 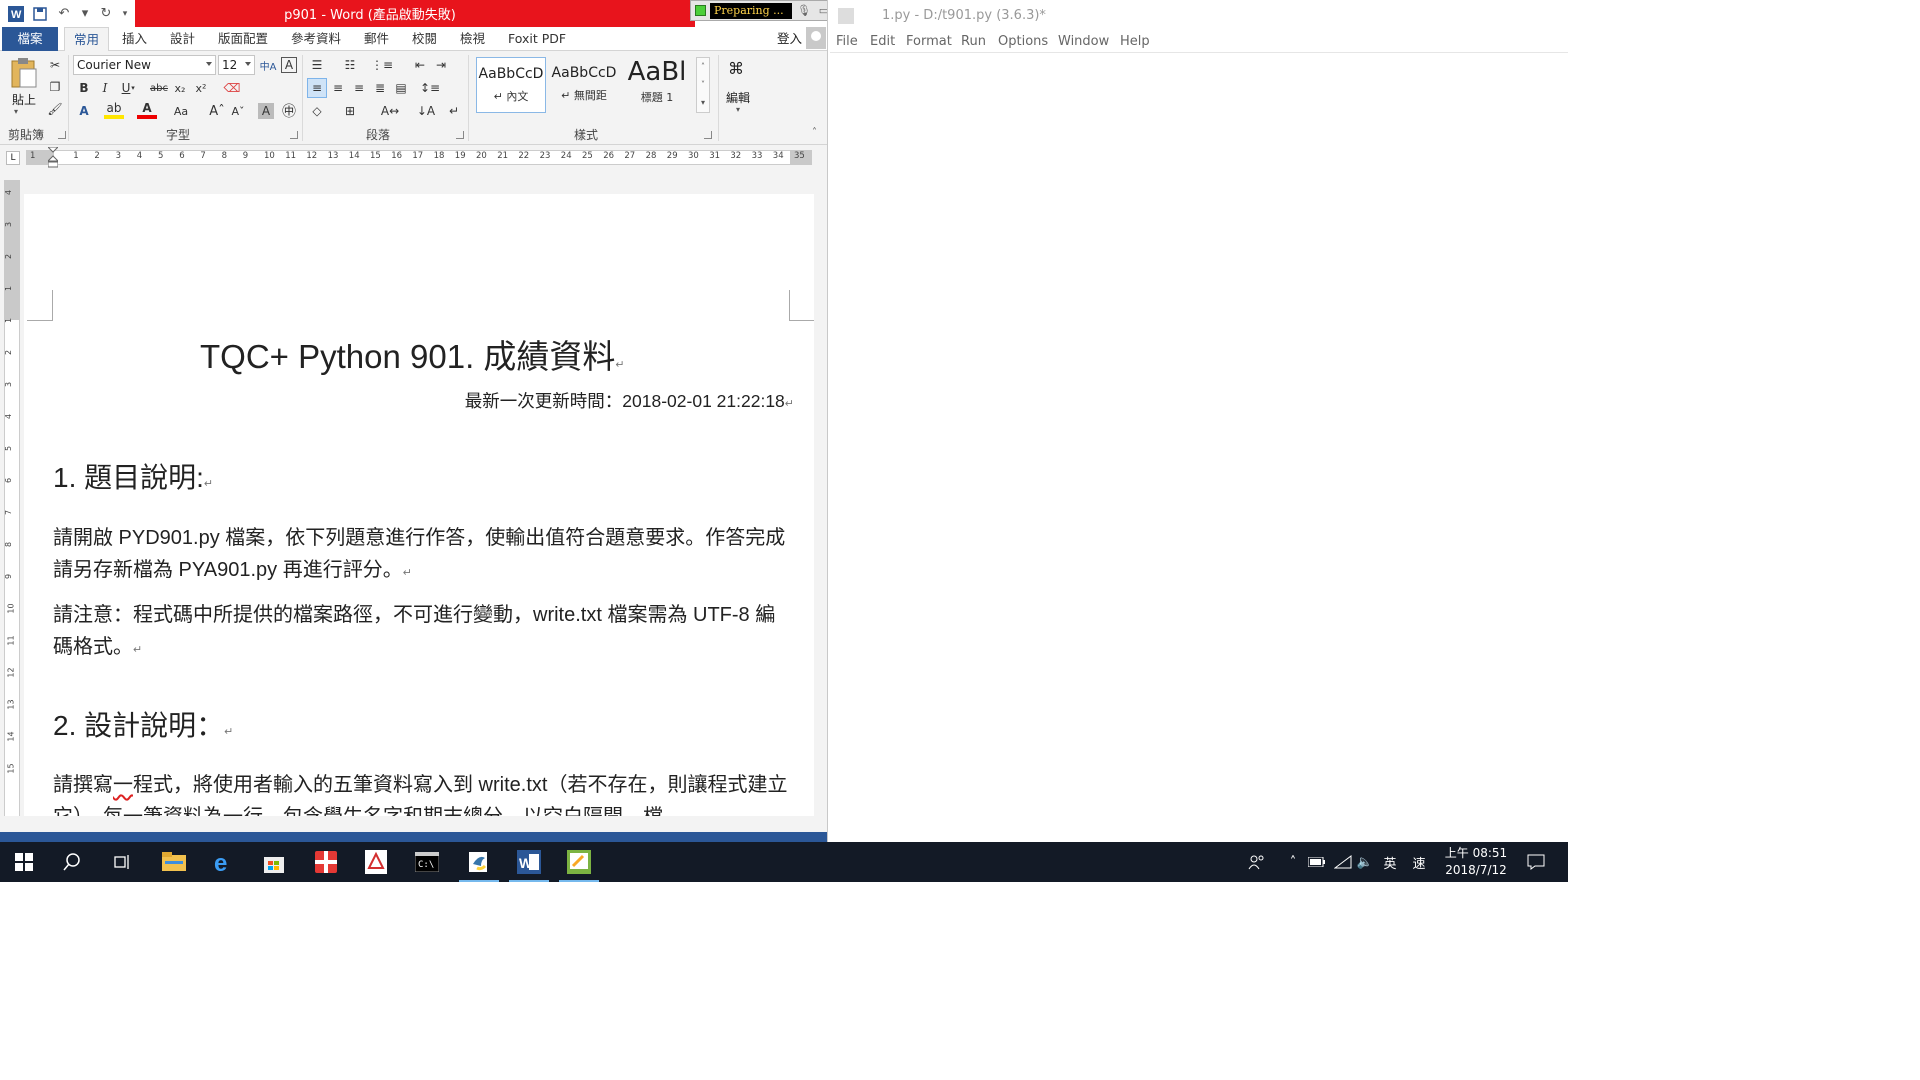 What do you see at coordinates (390, 111) in the screenshot?
I see `asian-layout-icon: A↔` at bounding box center [390, 111].